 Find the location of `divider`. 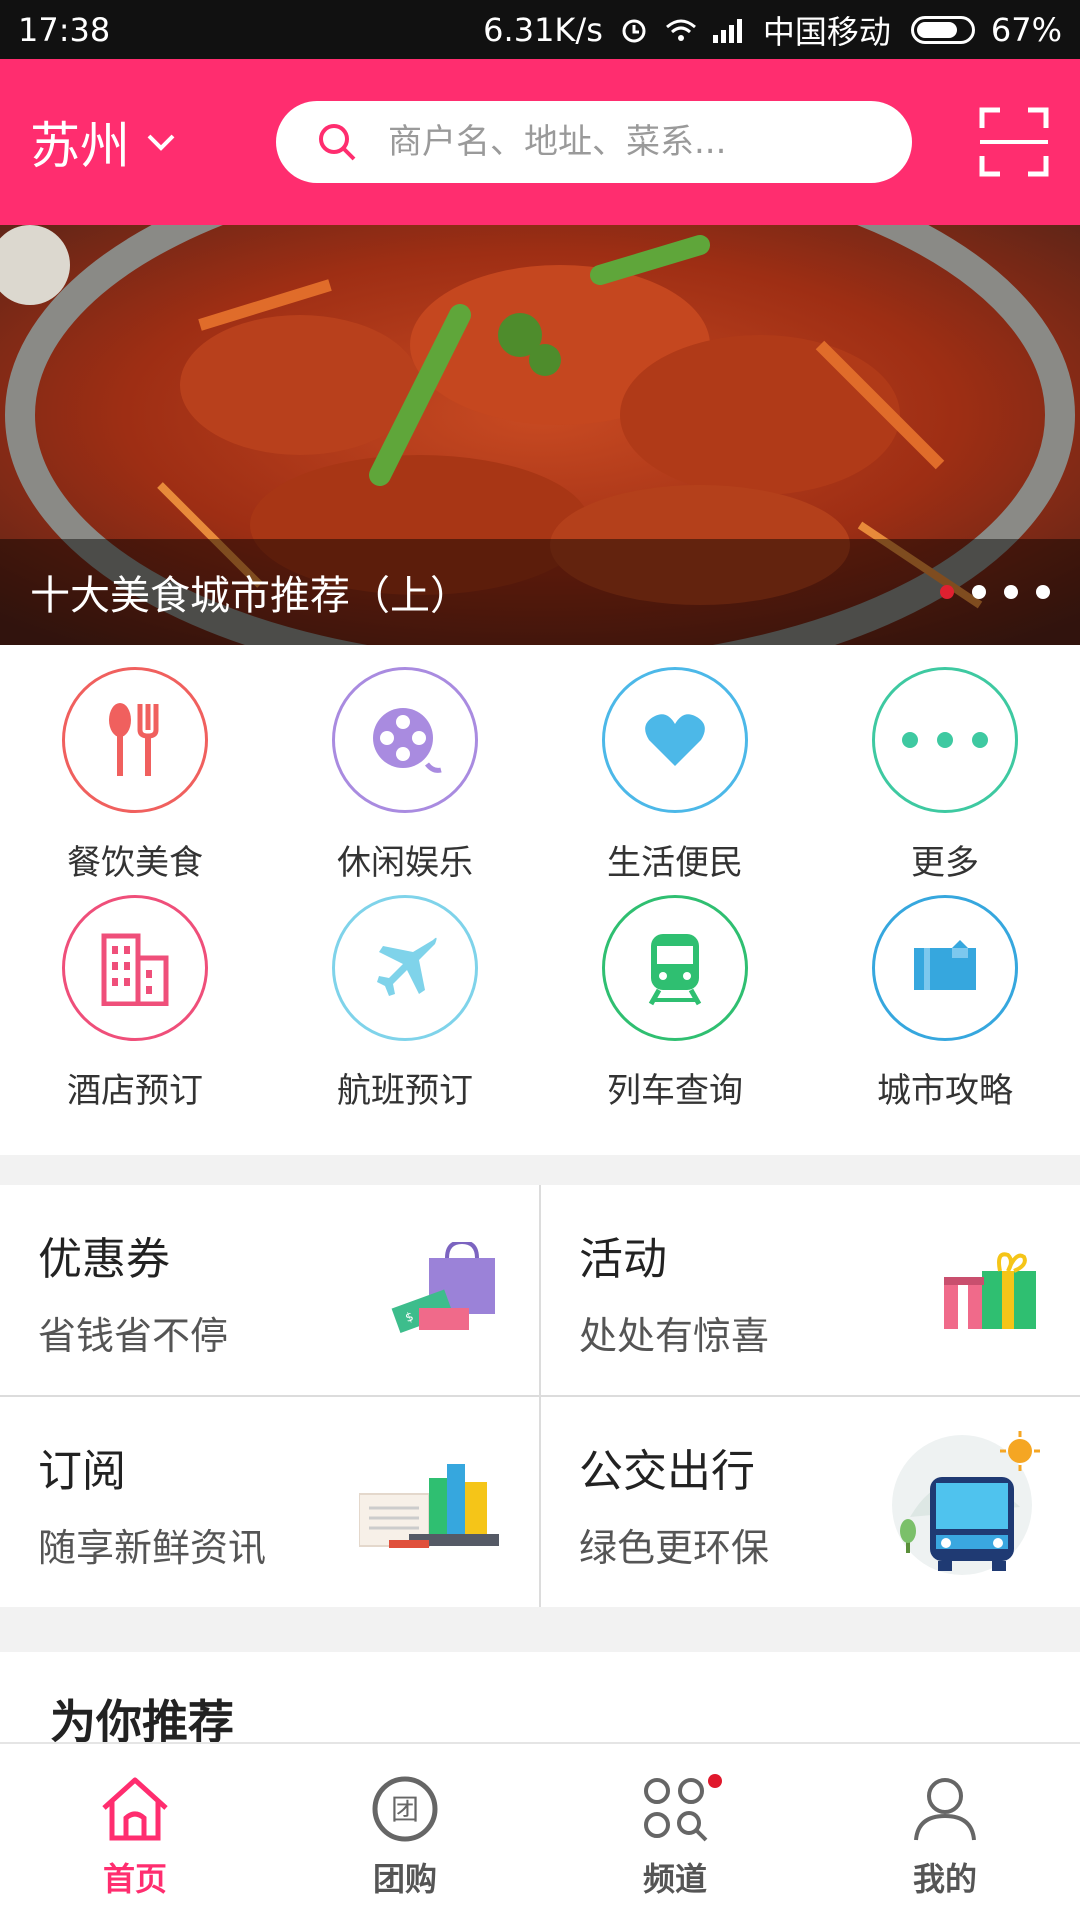

divider is located at coordinates (540, 1396).